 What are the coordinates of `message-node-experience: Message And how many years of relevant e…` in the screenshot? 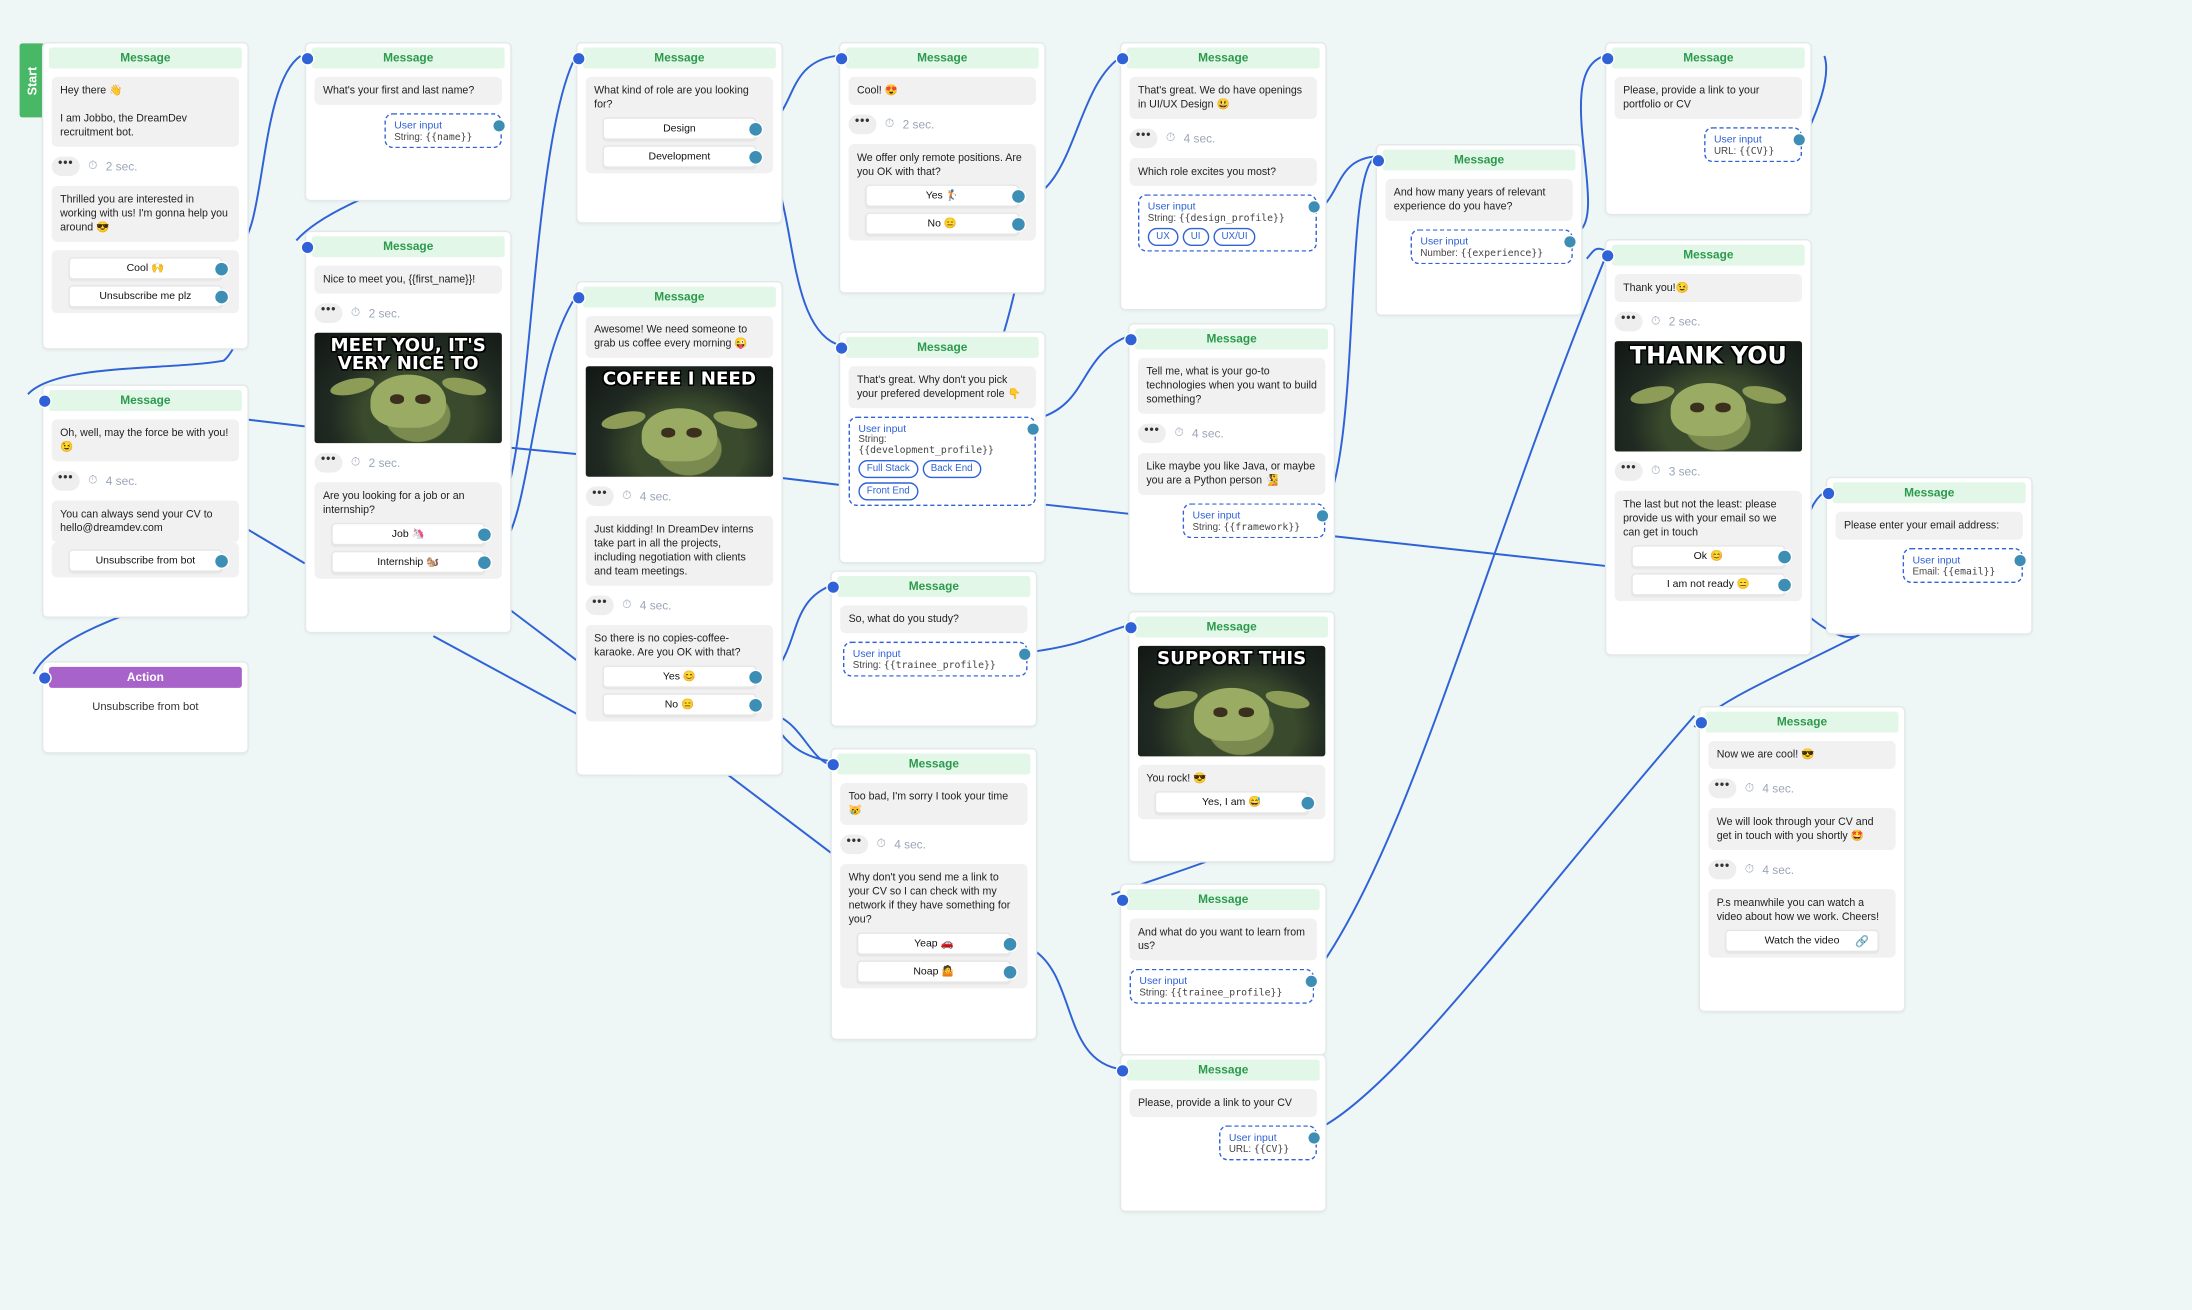 It's located at (1476, 230).